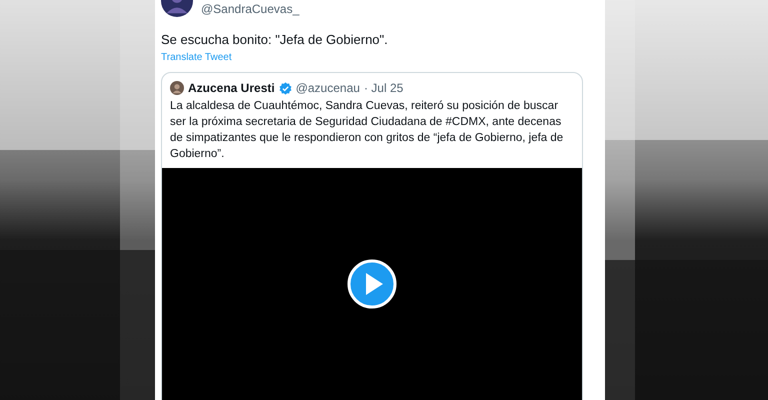 The width and height of the screenshot is (768, 400). What do you see at coordinates (367, 130) in the screenshot?
I see `quoted-tweet-text: La alcaldesa de Cuauhtémoc, Sandra Cuevas, reiteró su posición de buscar ser la próxima secretaria de Seguridad Ciudadana de #CDMX, ante decenas de simpatizantes que le respondieron con gritos de “jefa de Gobierno, jefa de Gobierno”.` at bounding box center [367, 130].